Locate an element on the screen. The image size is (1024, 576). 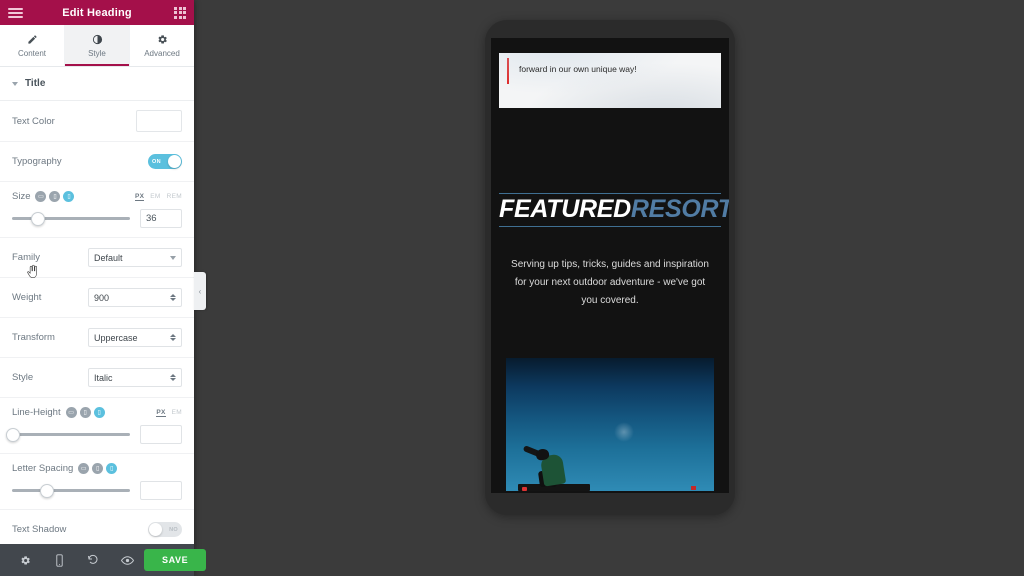
transform-value: Uppercase is located at coordinates (116, 337).